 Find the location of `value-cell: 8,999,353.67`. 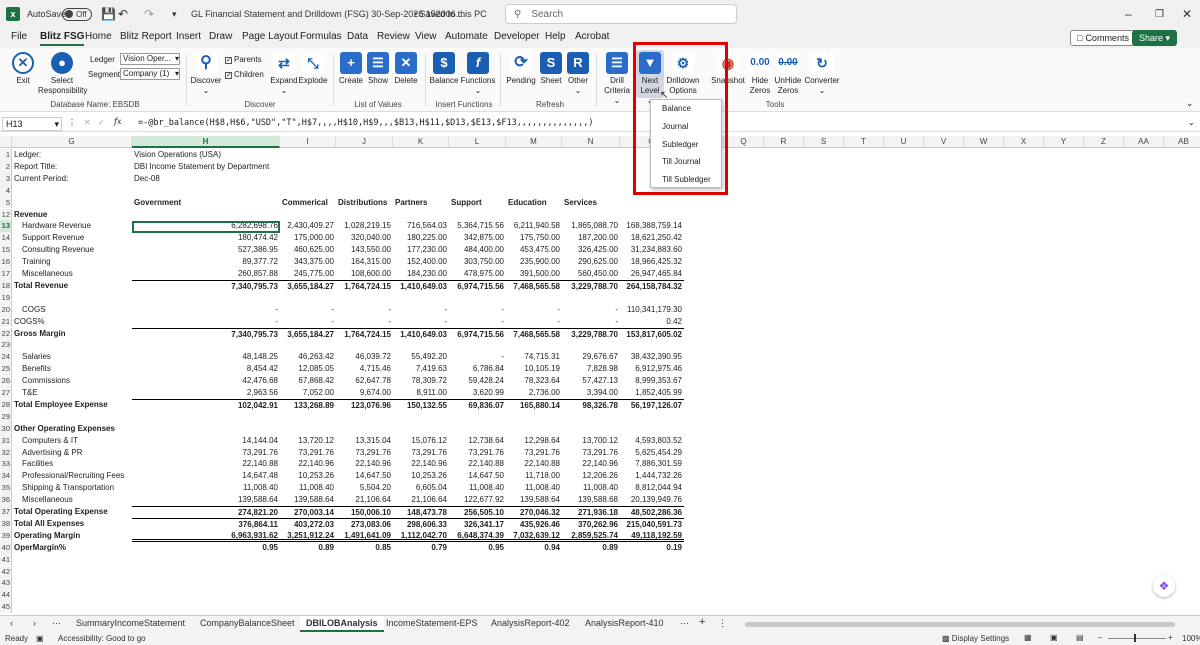

value-cell: 8,999,353.67 is located at coordinates (652, 381).